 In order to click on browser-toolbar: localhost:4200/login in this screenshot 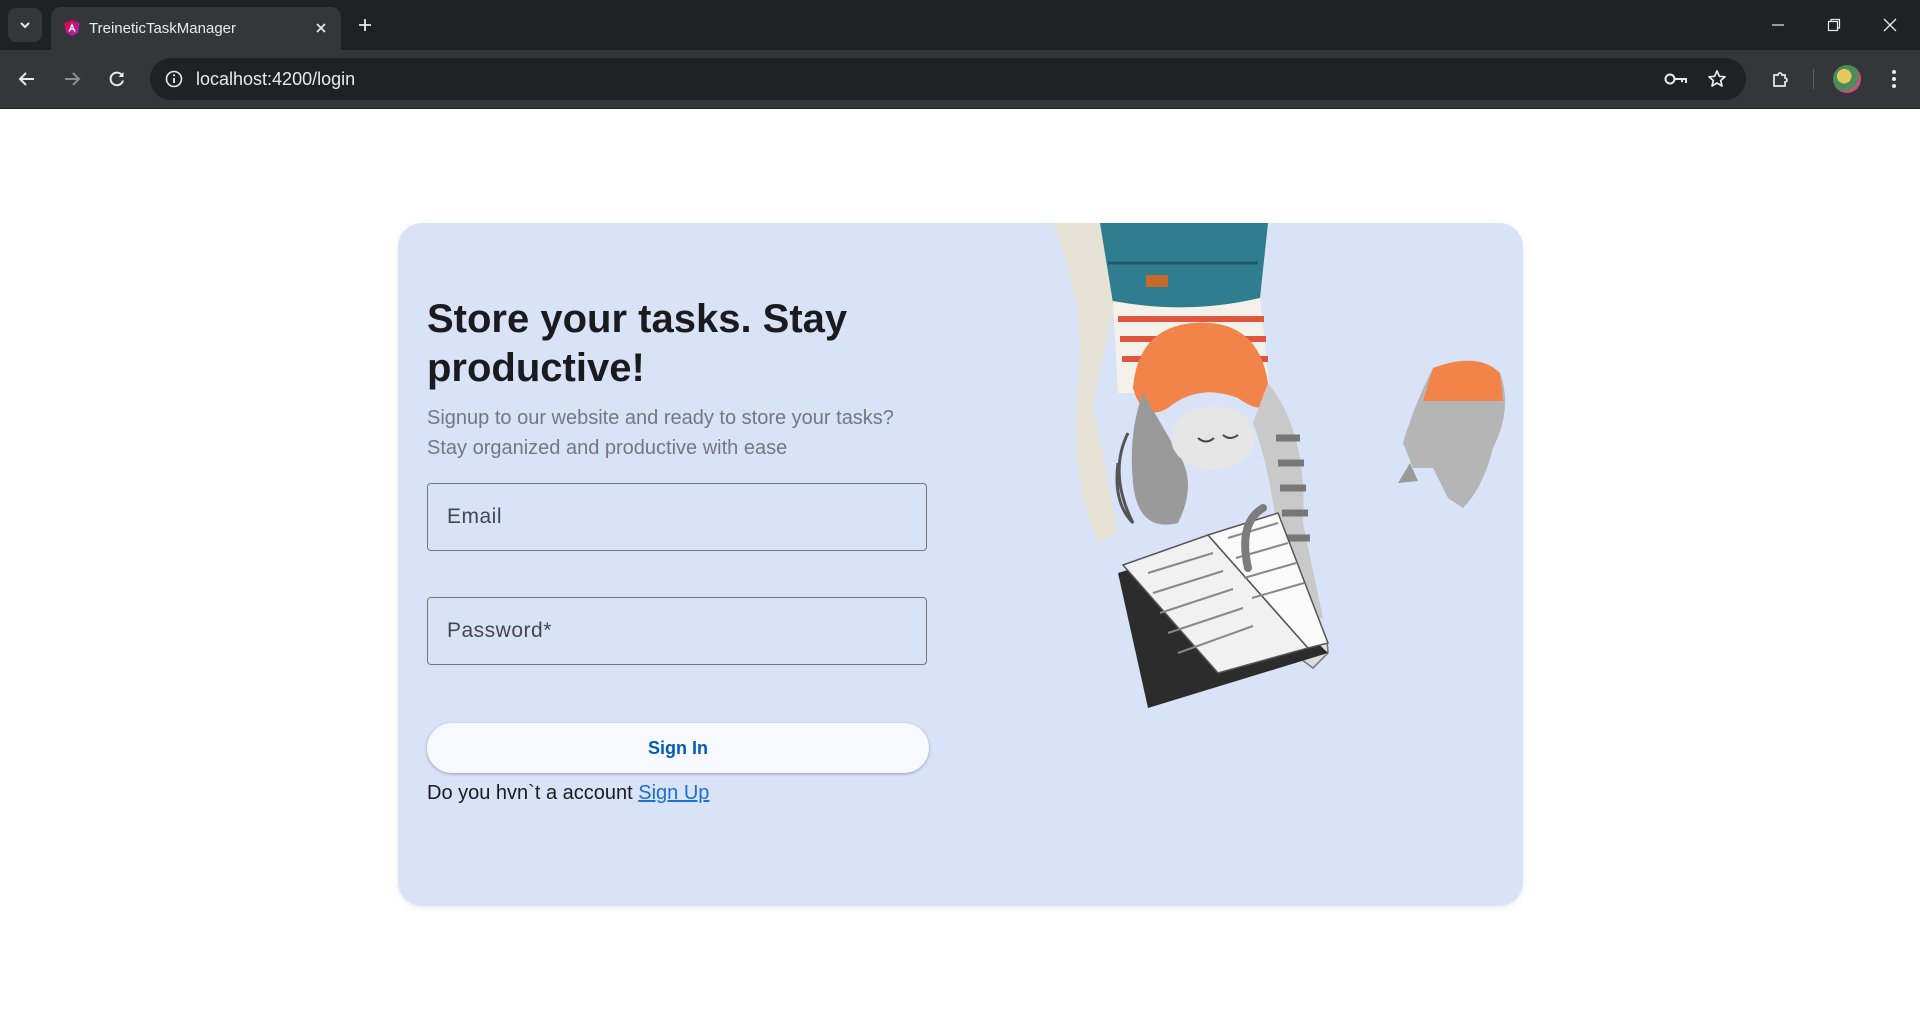, I will do `click(960, 79)`.